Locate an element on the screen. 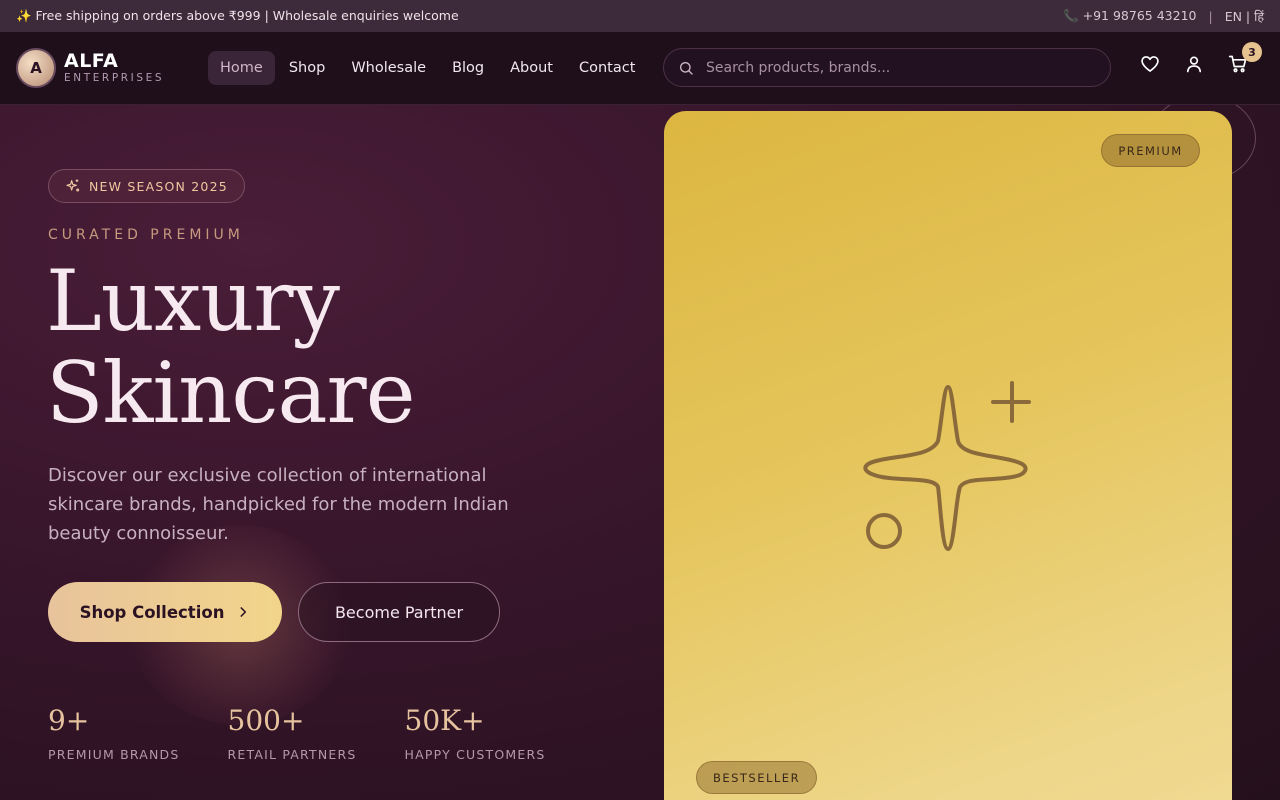 The width and height of the screenshot is (1280, 800). hero-eyebrow: CURATED PREMIUM is located at coordinates (146, 235).